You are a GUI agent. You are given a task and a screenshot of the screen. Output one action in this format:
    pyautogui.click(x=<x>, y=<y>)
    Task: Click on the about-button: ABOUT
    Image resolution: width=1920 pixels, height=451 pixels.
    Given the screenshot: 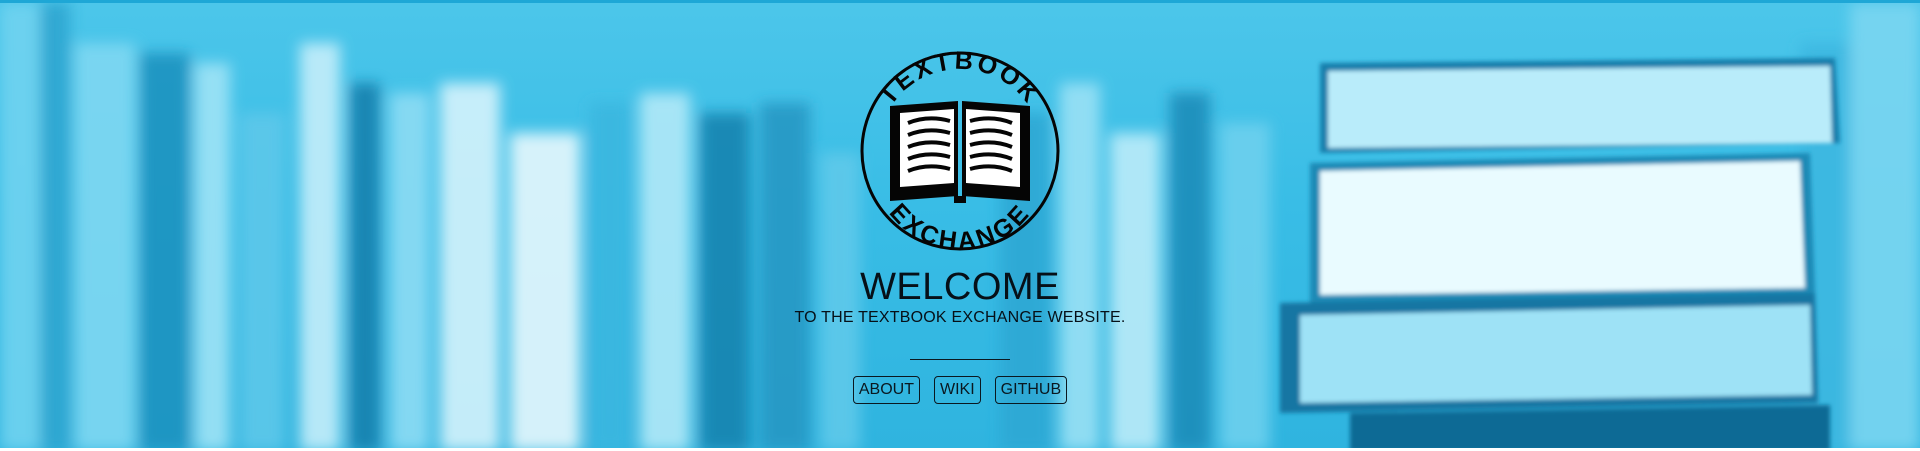 What is the action you would take?
    pyautogui.click(x=886, y=390)
    